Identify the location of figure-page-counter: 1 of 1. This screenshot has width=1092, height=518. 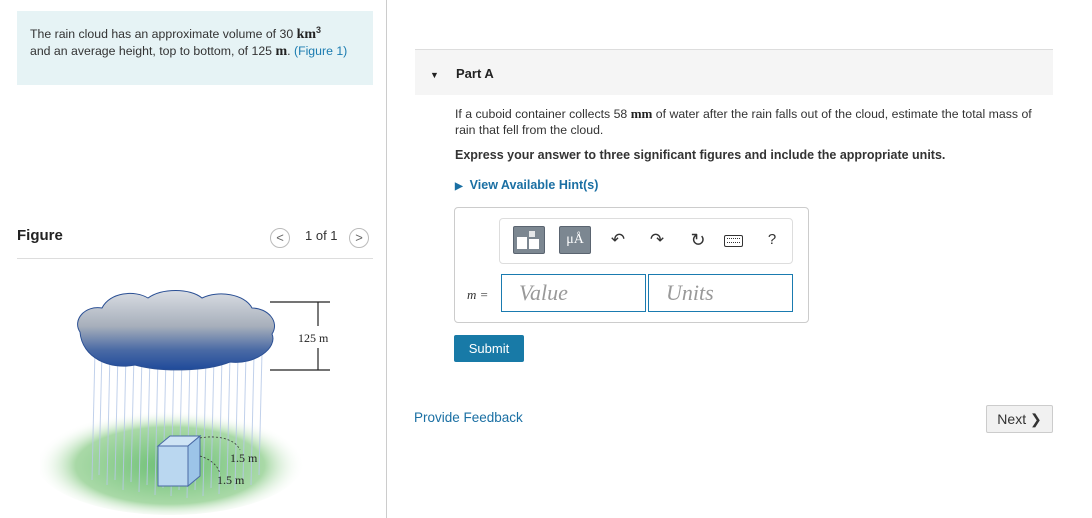
(321, 235).